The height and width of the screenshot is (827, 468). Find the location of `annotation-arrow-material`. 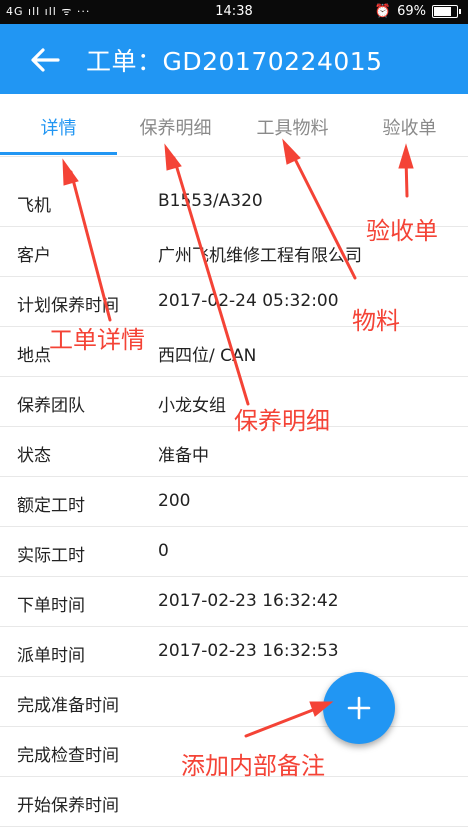

annotation-arrow-material is located at coordinates (323, 215).